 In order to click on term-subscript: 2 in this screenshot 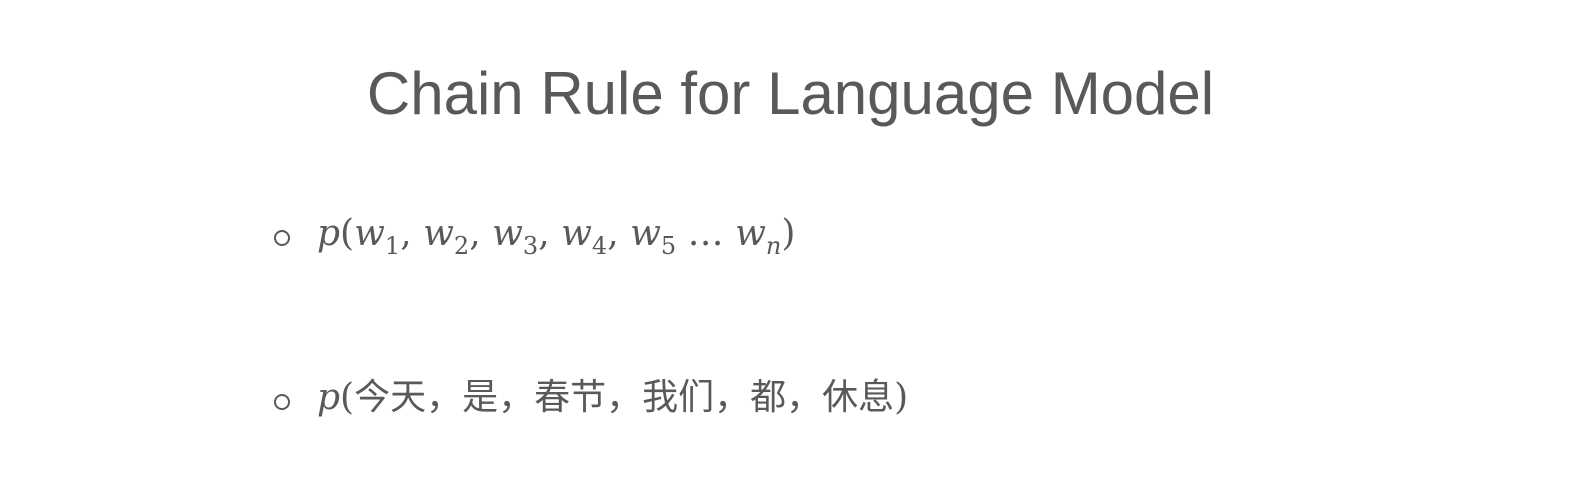, I will do `click(461, 246)`.